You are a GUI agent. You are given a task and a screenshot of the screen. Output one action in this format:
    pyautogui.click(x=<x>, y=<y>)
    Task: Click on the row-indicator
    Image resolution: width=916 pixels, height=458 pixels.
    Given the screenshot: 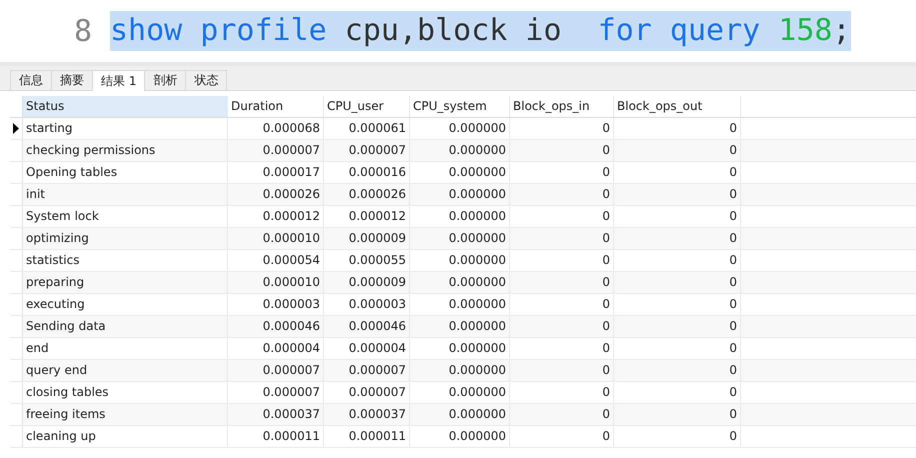 What is the action you would take?
    pyautogui.click(x=16, y=128)
    